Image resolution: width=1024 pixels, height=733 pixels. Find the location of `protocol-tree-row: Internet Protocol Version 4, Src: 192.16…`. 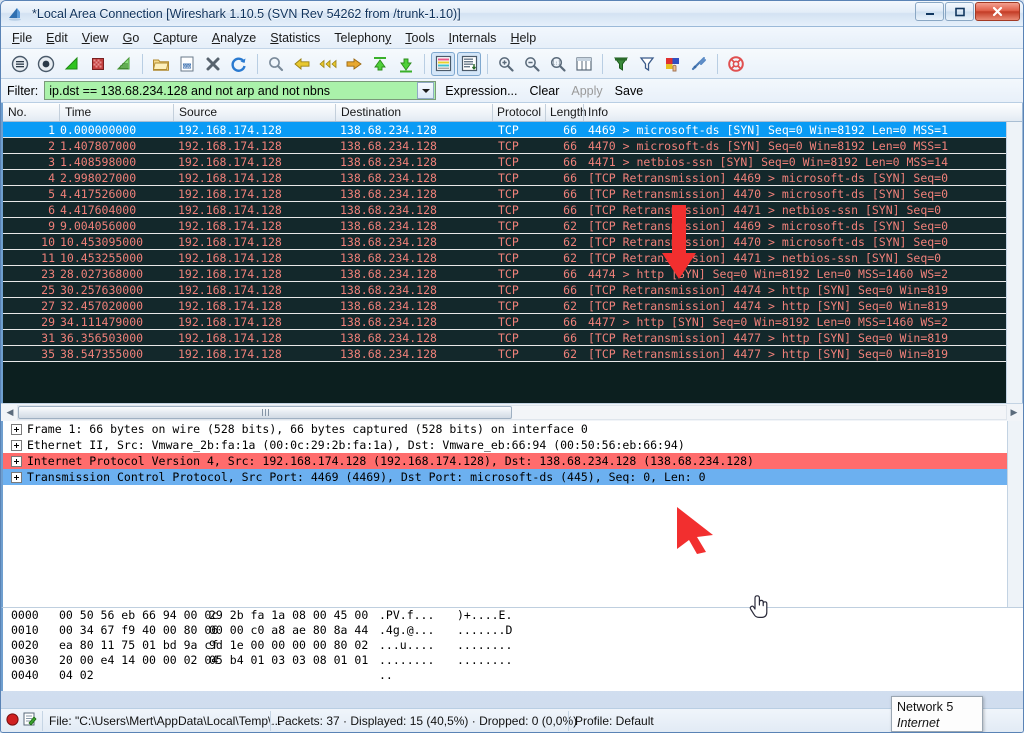

protocol-tree-row: Internet Protocol Version 4, Src: 192.16… is located at coordinates (513, 461).